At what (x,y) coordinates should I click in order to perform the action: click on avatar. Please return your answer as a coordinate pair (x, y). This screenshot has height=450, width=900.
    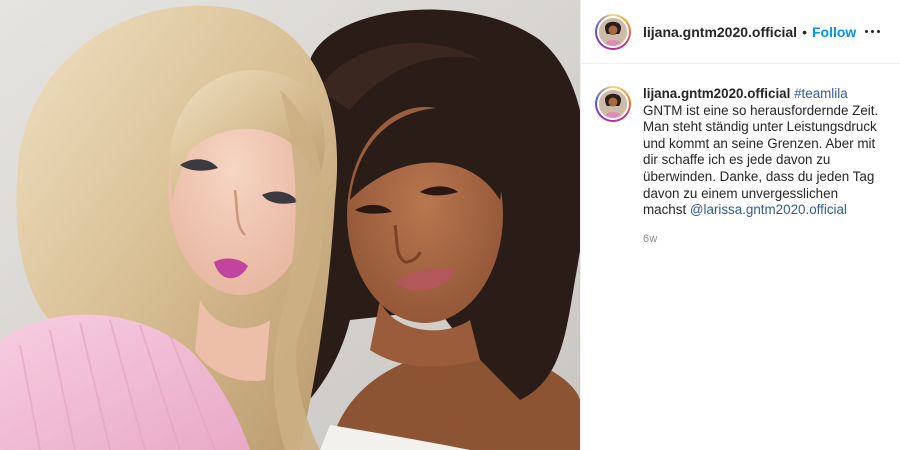
    Looking at the image, I should click on (613, 31).